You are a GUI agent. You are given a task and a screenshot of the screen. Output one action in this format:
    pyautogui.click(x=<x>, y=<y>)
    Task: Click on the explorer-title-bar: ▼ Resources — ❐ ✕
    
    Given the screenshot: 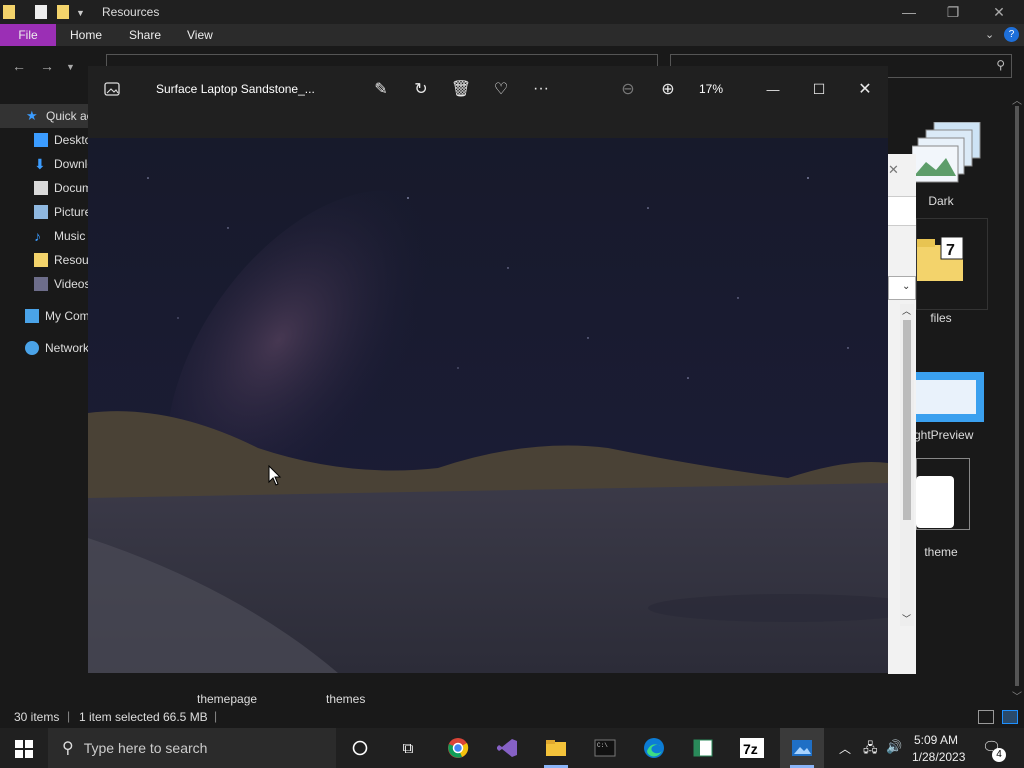 What is the action you would take?
    pyautogui.click(x=512, y=12)
    